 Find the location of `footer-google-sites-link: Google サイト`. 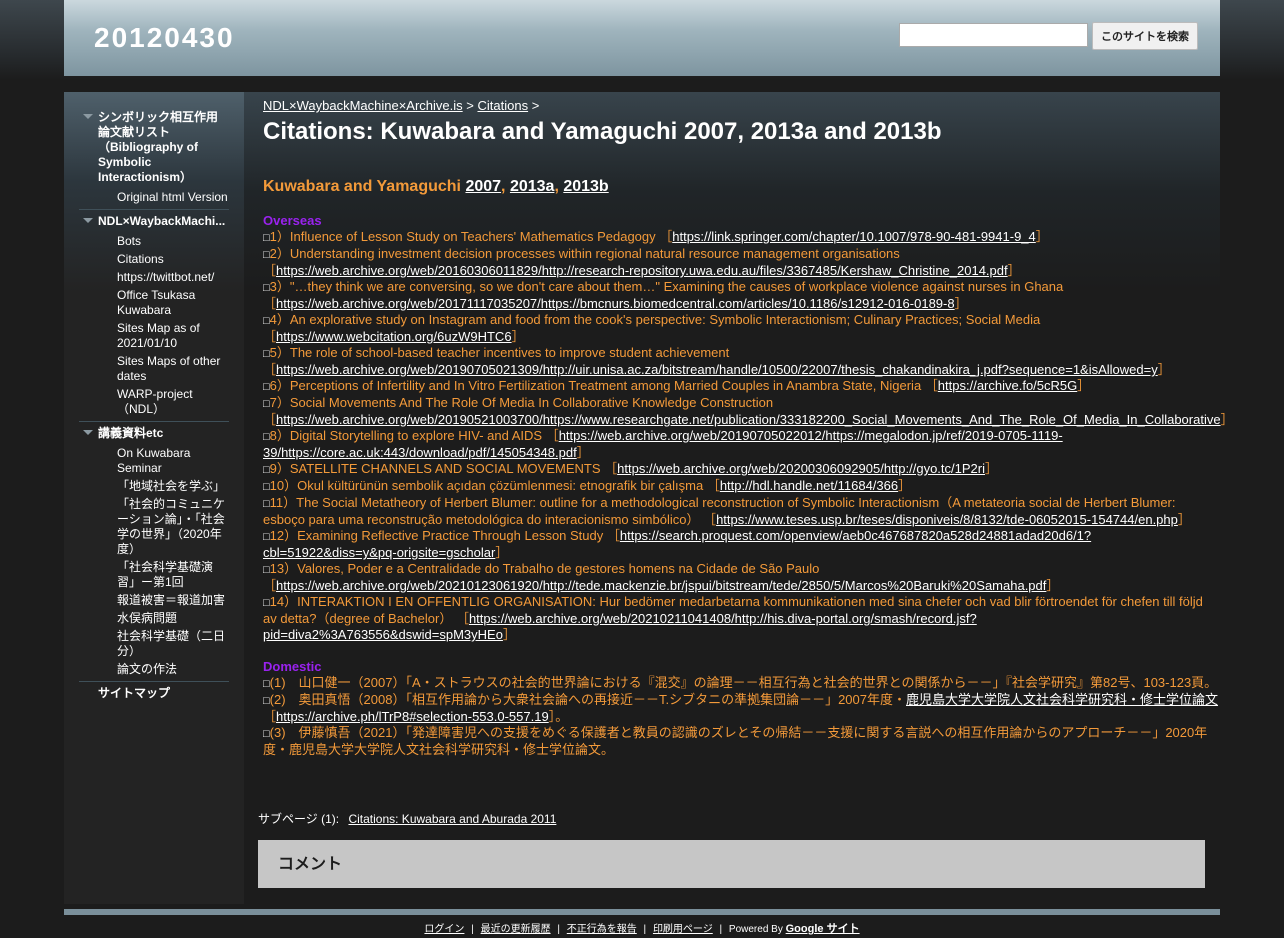

footer-google-sites-link: Google サイト is located at coordinates (823, 929).